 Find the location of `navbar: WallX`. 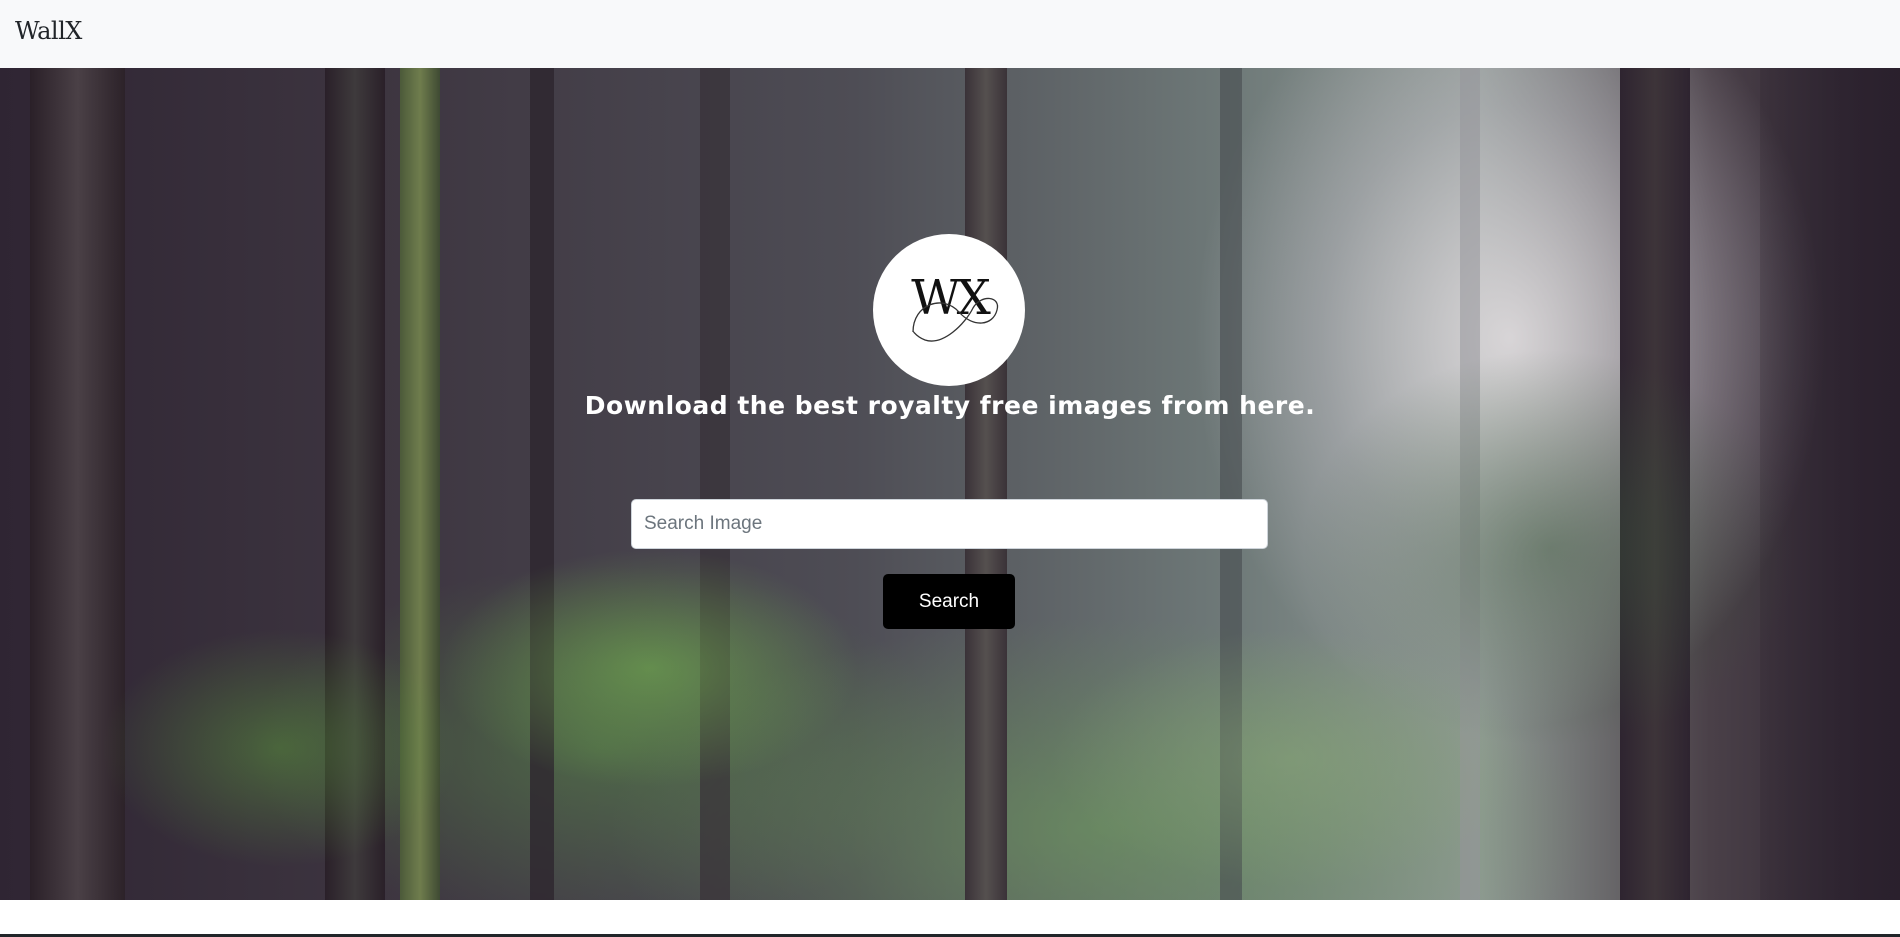

navbar: WallX is located at coordinates (950, 34).